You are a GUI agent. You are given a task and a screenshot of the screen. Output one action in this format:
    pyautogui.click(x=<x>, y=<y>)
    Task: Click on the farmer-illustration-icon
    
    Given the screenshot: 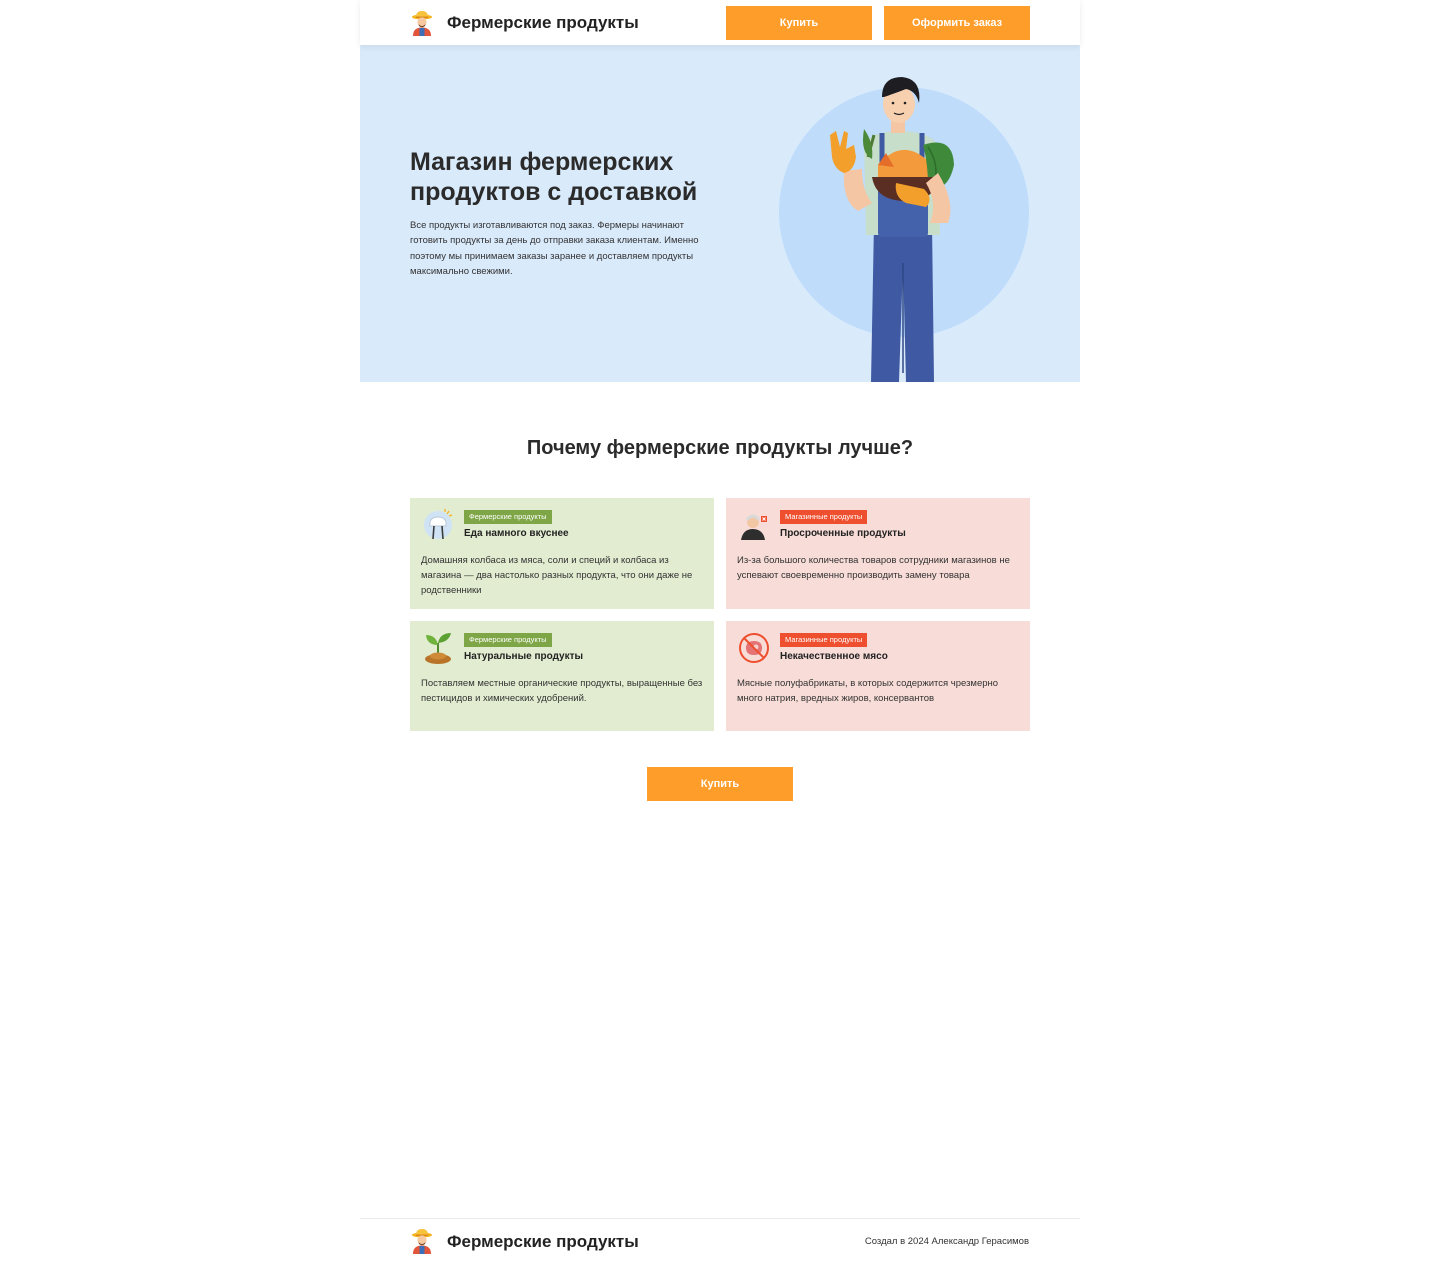 What is the action you would take?
    pyautogui.click(x=904, y=229)
    